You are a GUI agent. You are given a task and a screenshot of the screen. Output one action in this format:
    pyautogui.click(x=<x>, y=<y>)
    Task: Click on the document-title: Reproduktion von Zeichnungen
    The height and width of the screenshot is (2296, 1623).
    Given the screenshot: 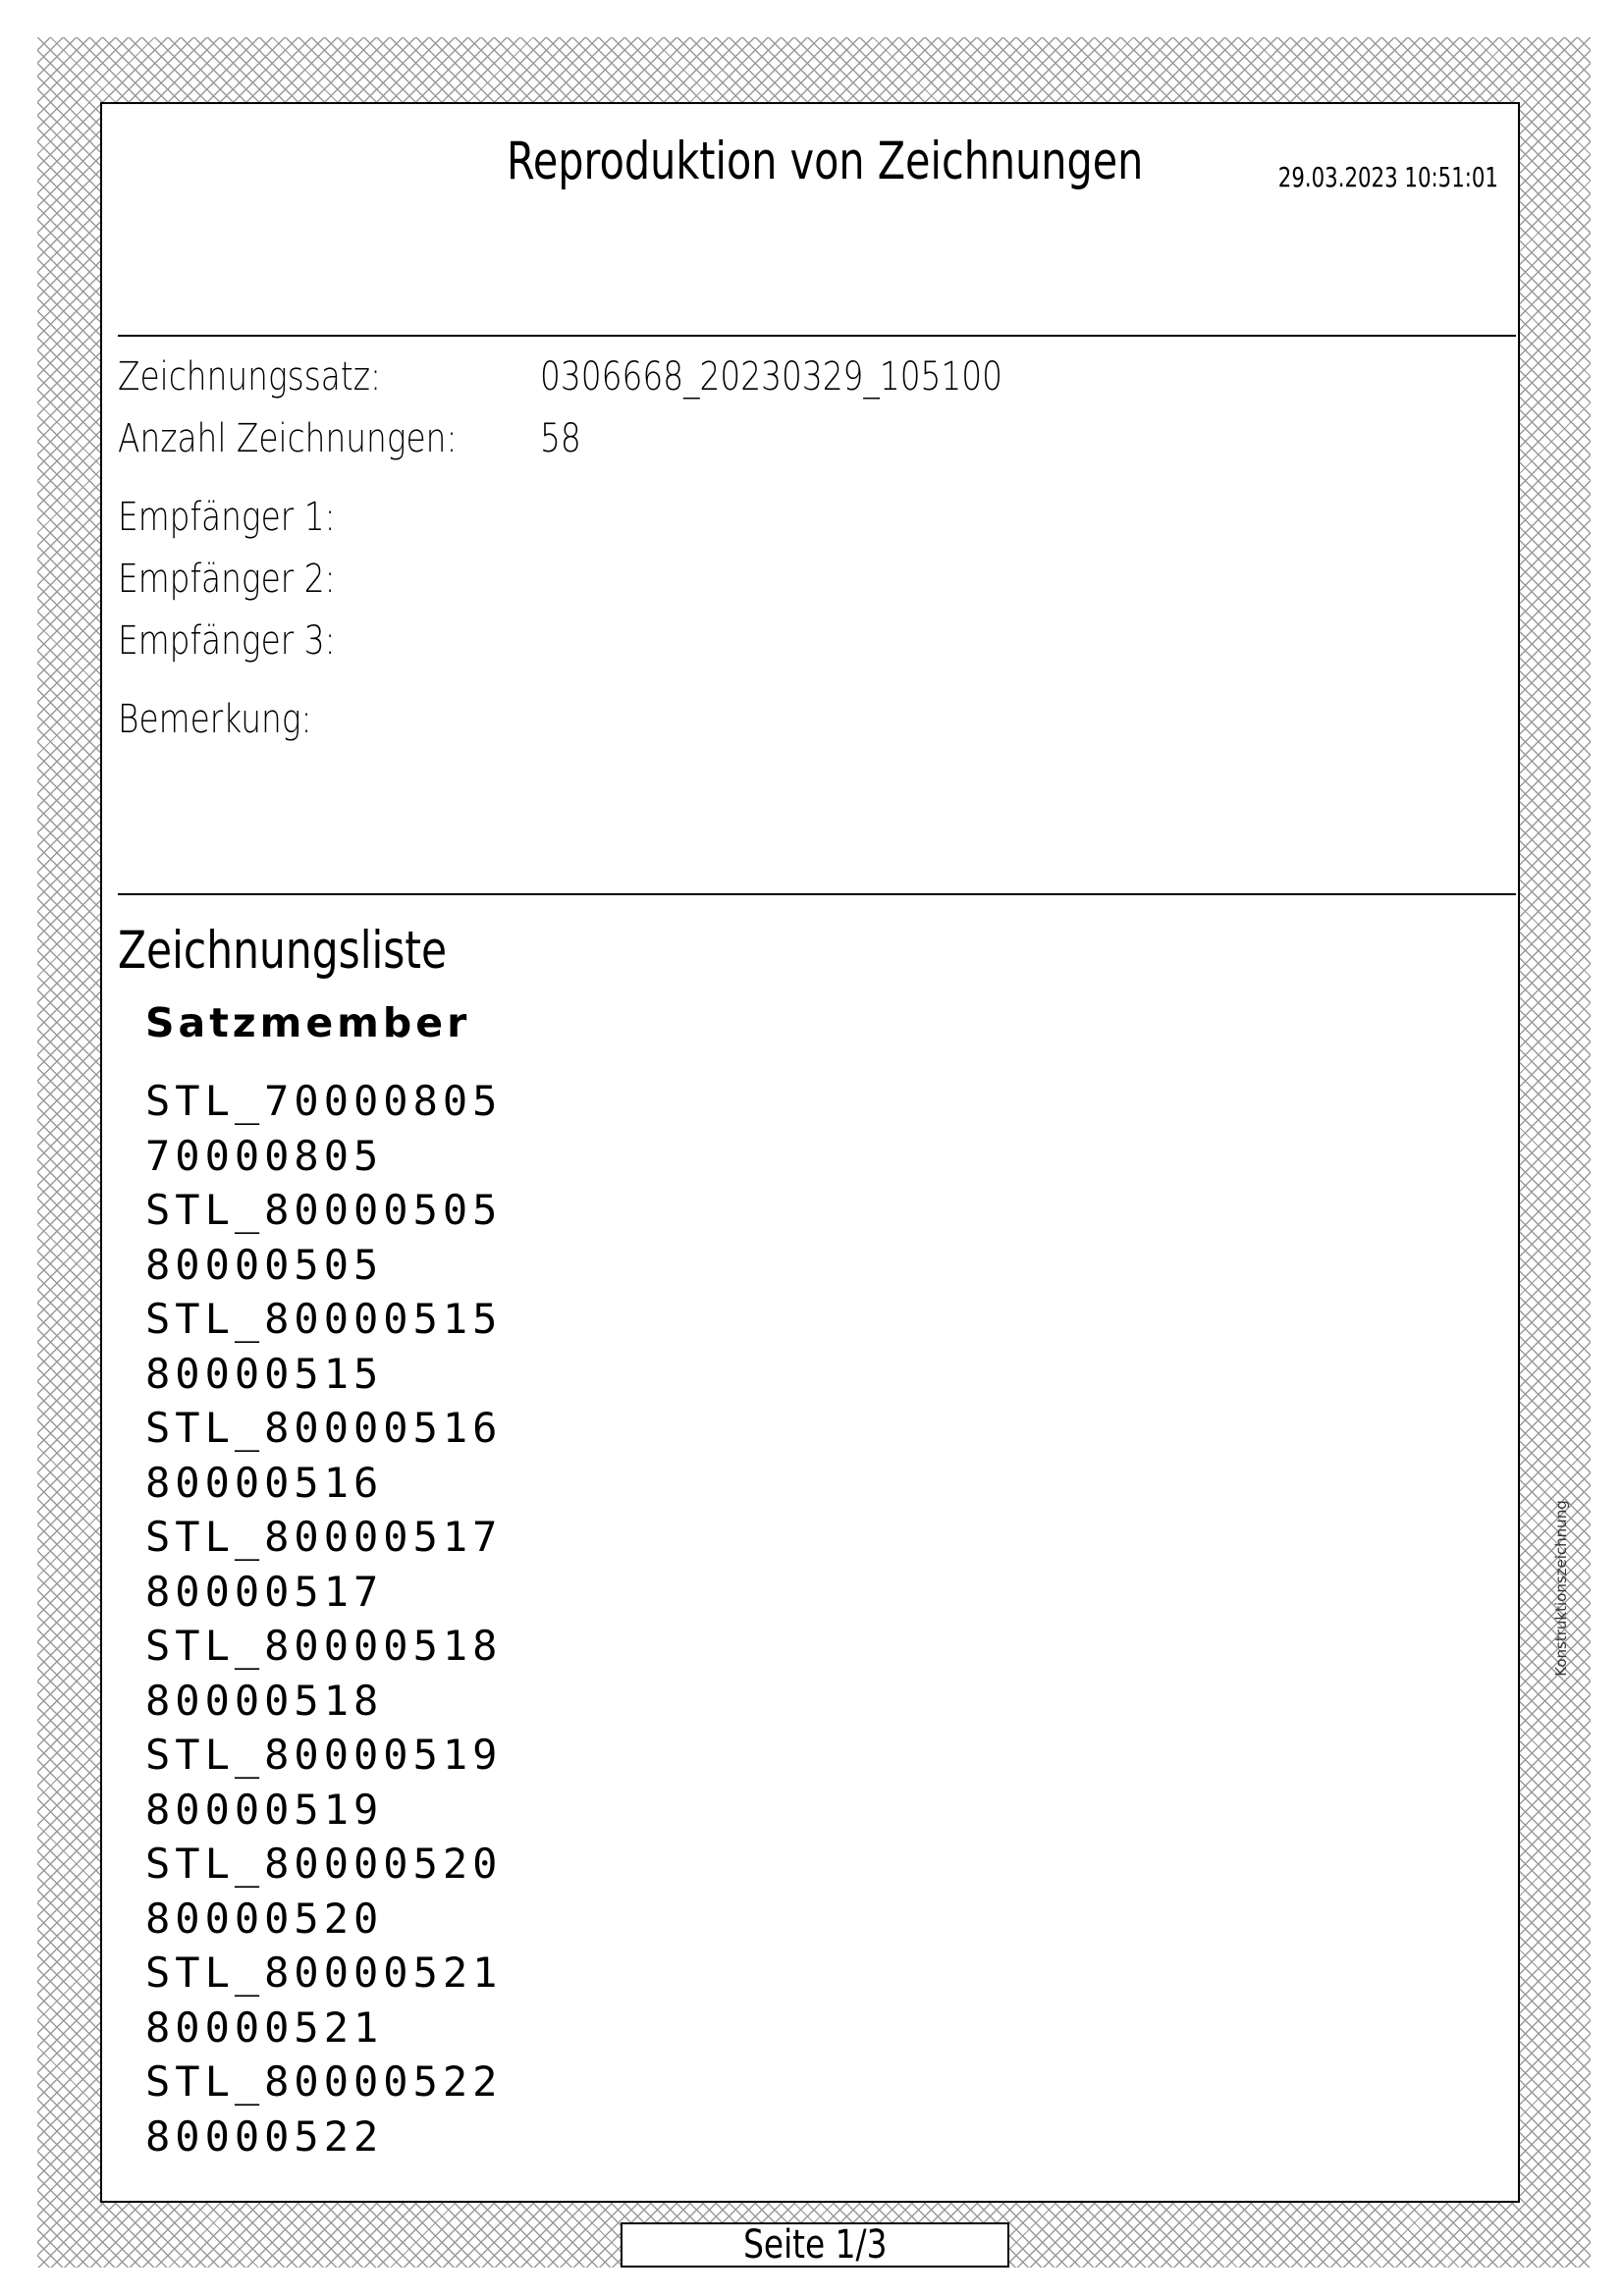 What is the action you would take?
    pyautogui.click(x=825, y=161)
    